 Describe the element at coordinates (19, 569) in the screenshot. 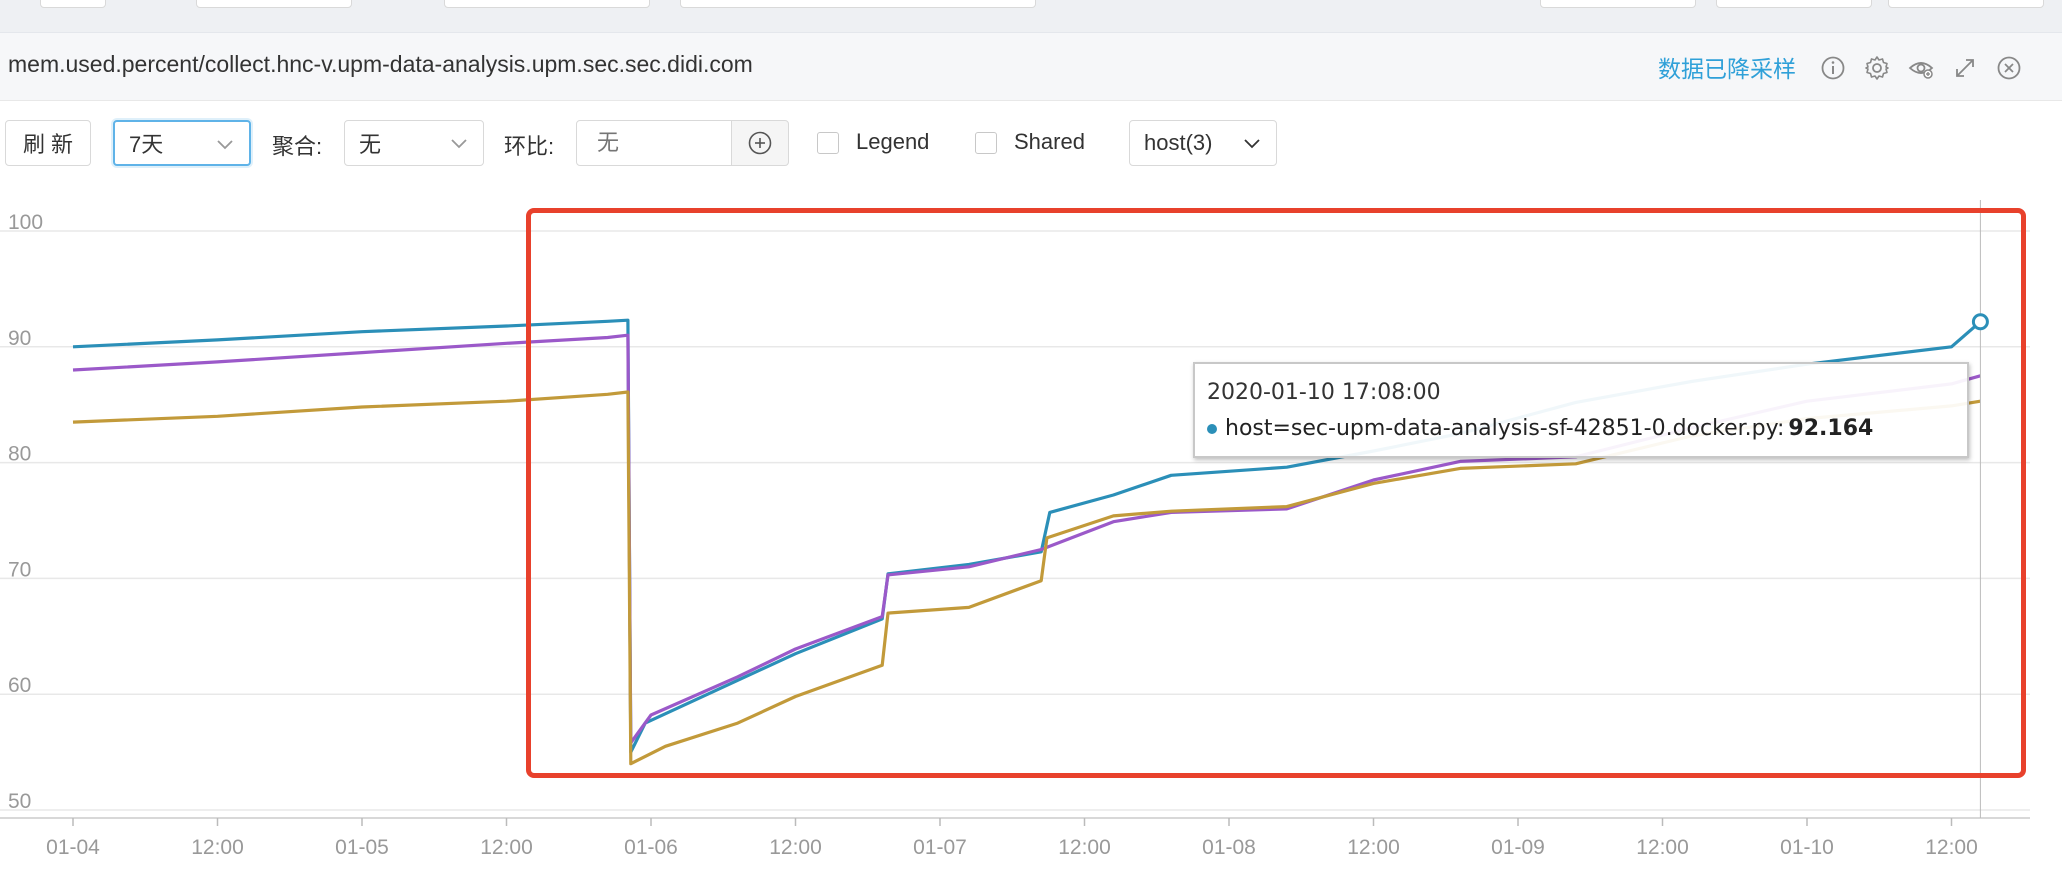

I see `y-tick-label: 70` at that location.